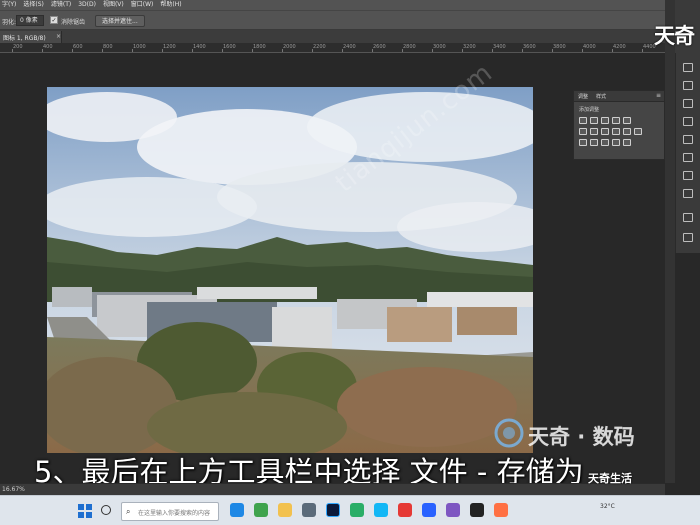  I want to click on tab-styles: 样式, so click(601, 96).